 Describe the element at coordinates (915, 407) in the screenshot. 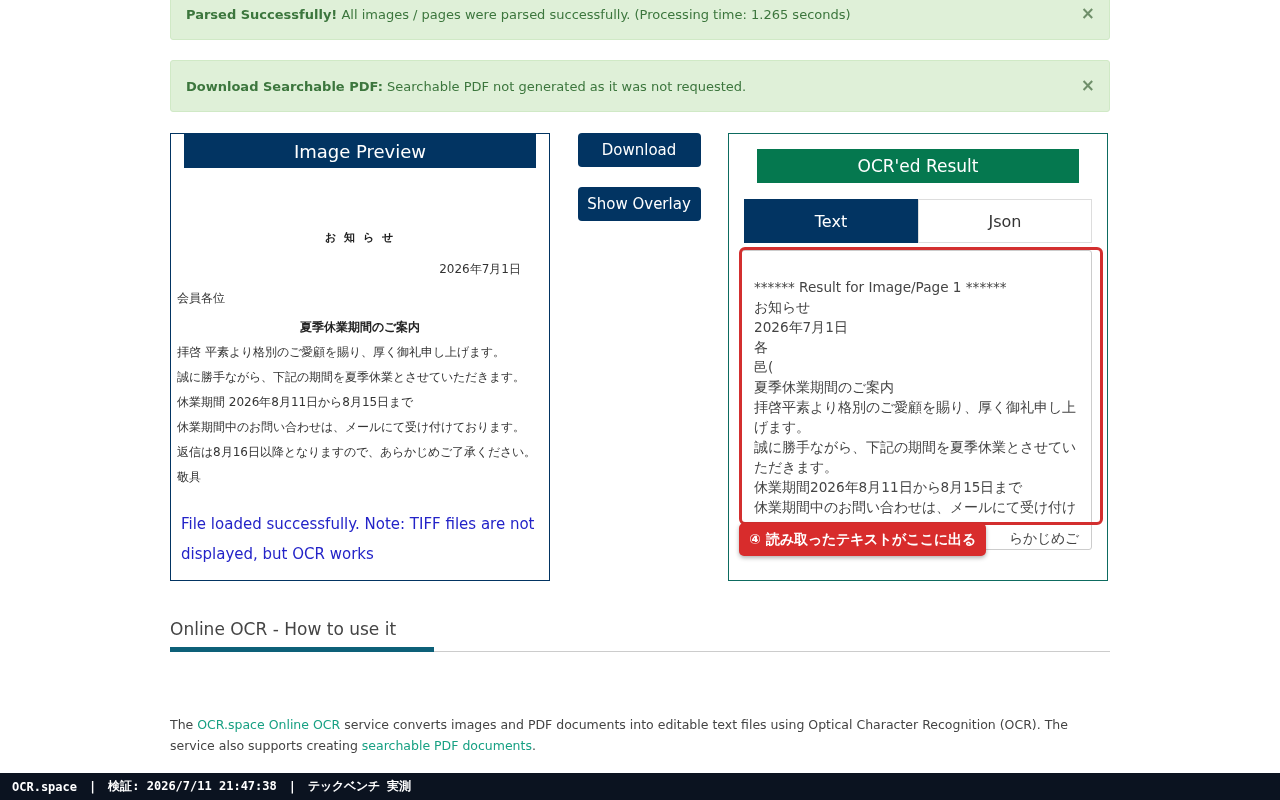

I see `result-line: 拝啓平素より格別のご愛顧を賜り、厚く御礼申し上` at that location.